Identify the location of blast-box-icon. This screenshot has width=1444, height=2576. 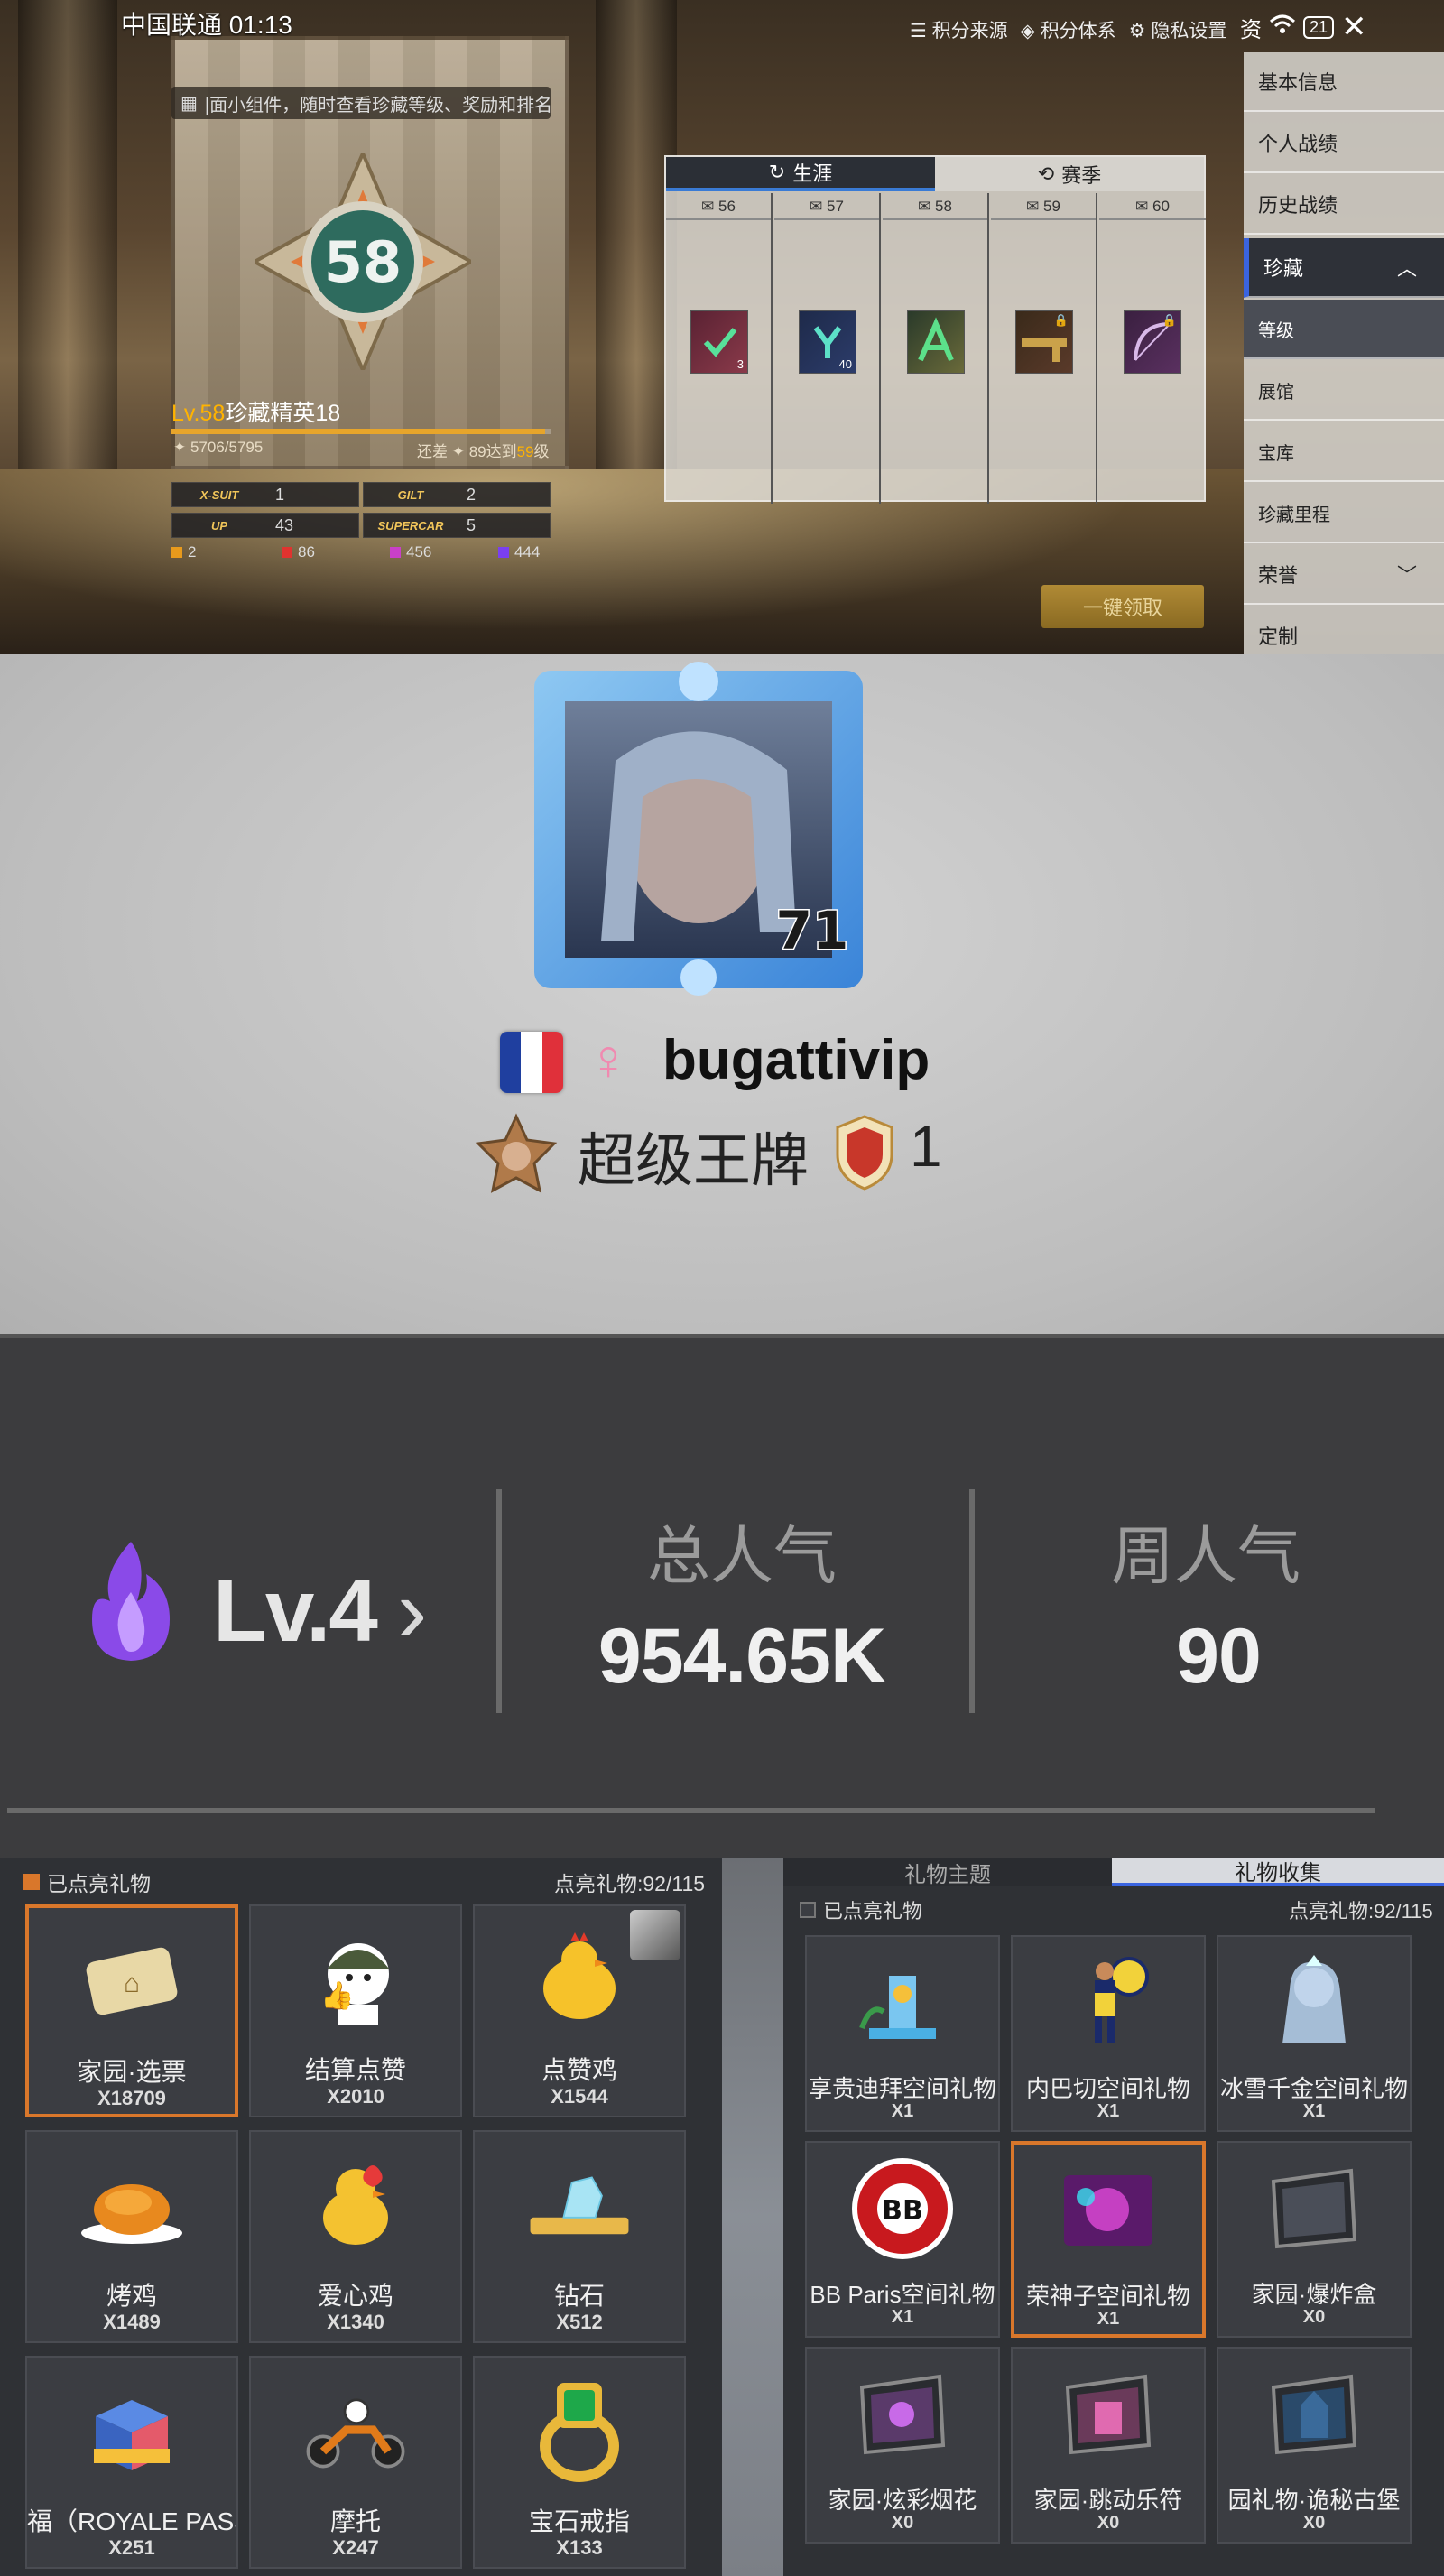
(1314, 2208).